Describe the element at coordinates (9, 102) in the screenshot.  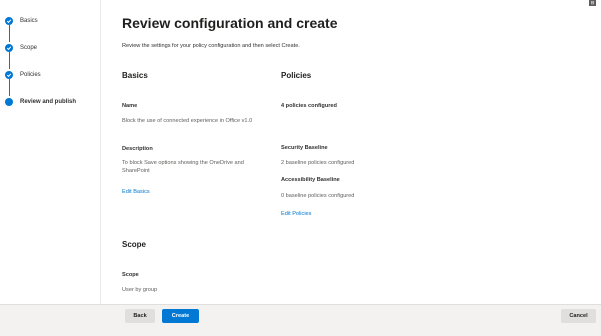
I see `current-step-icon` at that location.